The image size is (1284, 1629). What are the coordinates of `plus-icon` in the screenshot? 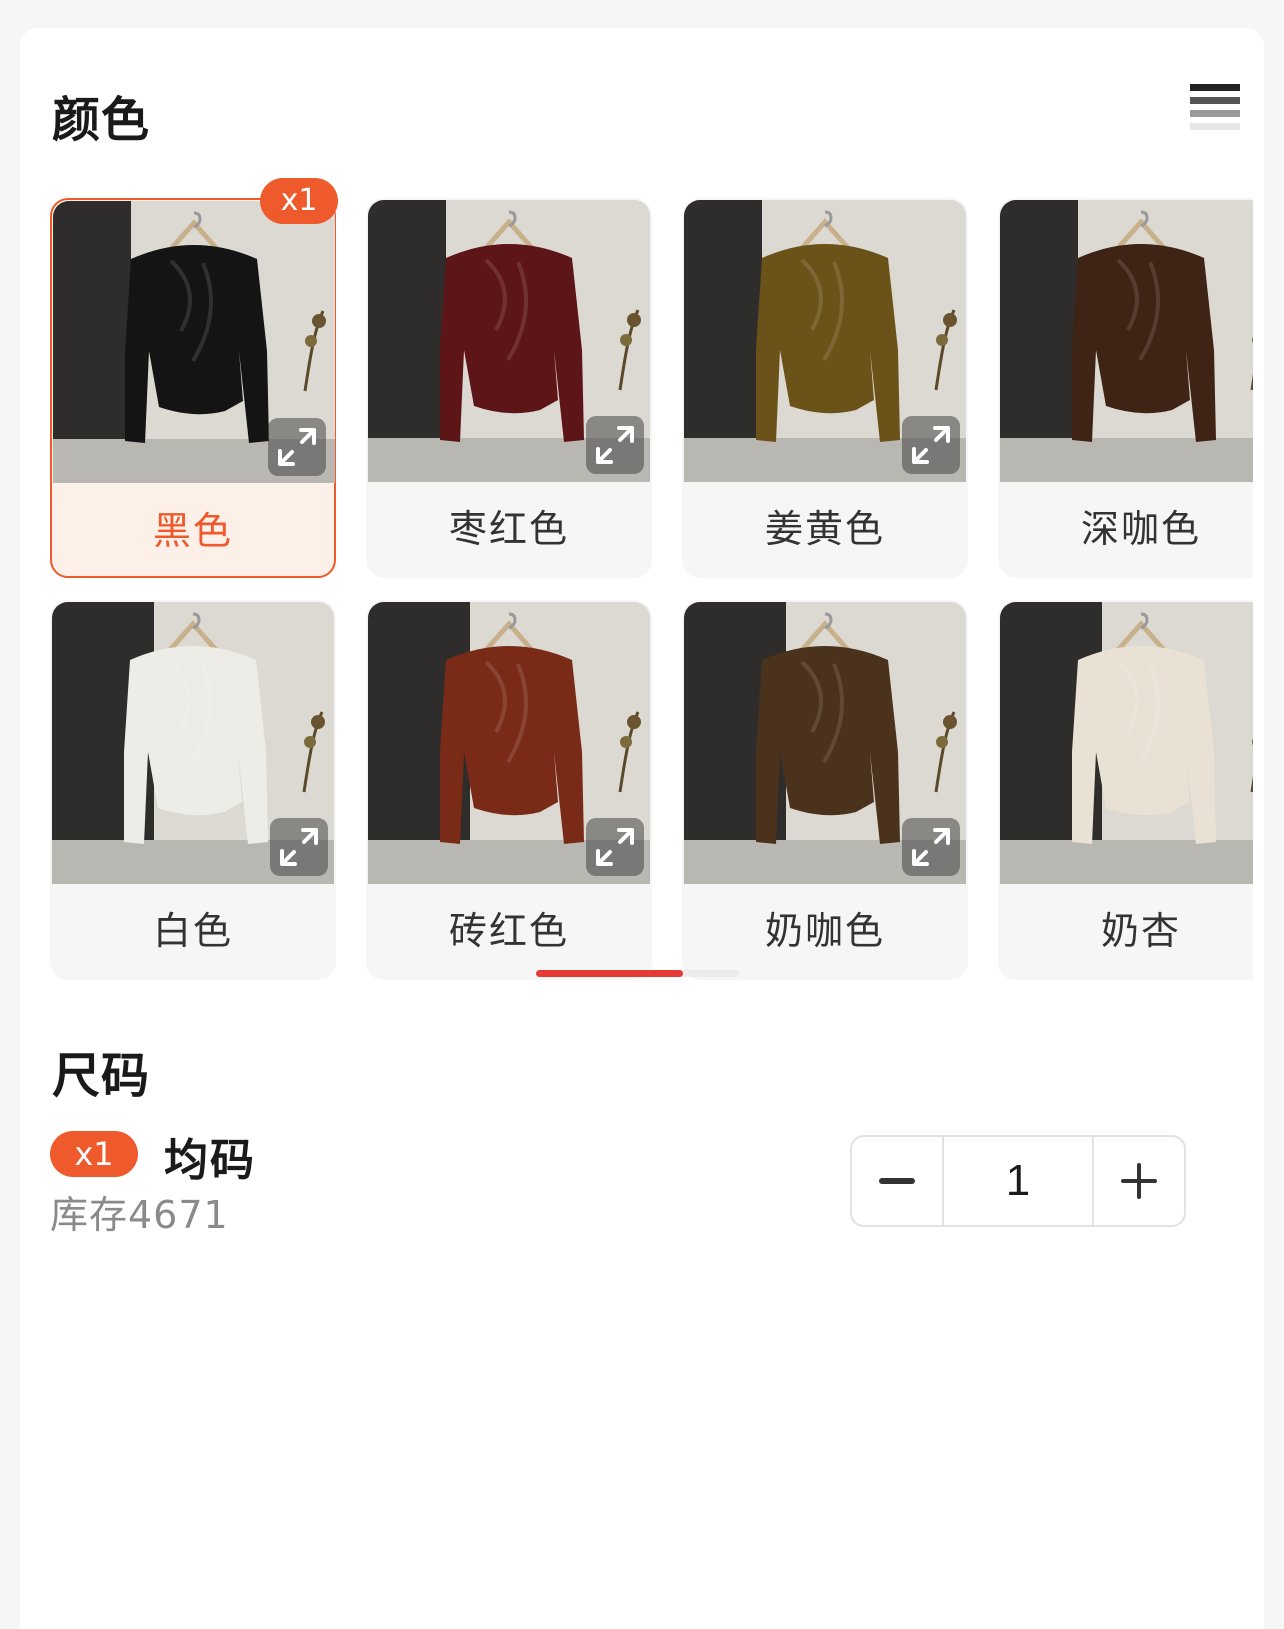 It's located at (1139, 1181).